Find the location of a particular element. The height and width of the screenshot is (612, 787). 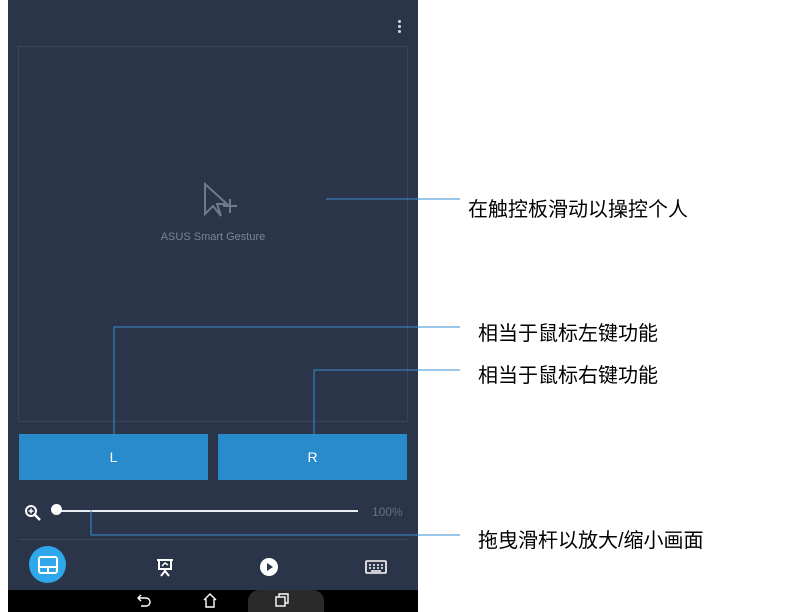

callout-zoom: 拖曳滑杆以放大/缩小画面 is located at coordinates (591, 541).